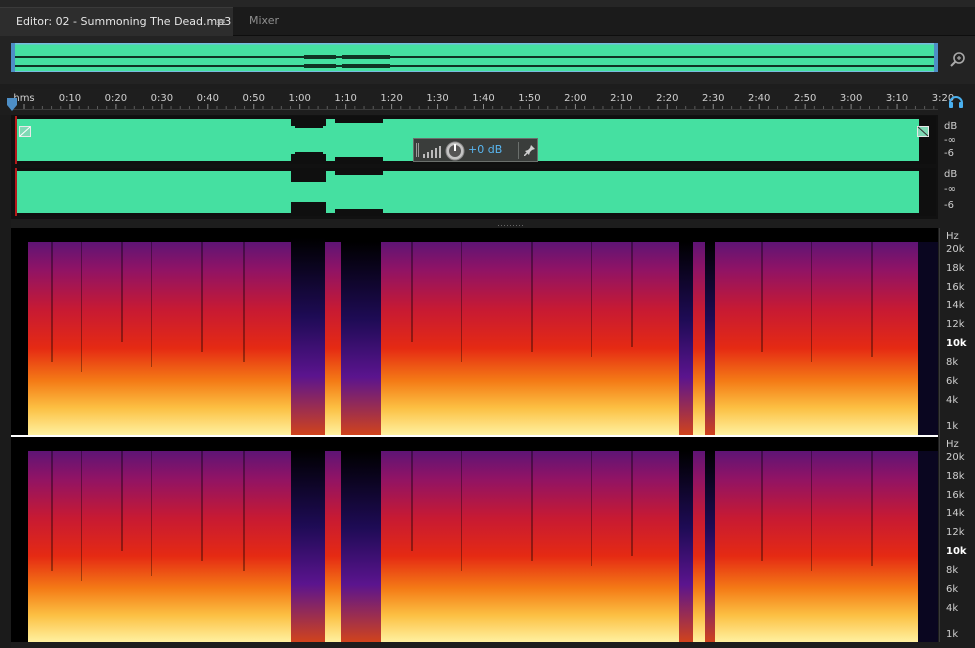  I want to click on time-tick-label: 1:50, so click(529, 98).